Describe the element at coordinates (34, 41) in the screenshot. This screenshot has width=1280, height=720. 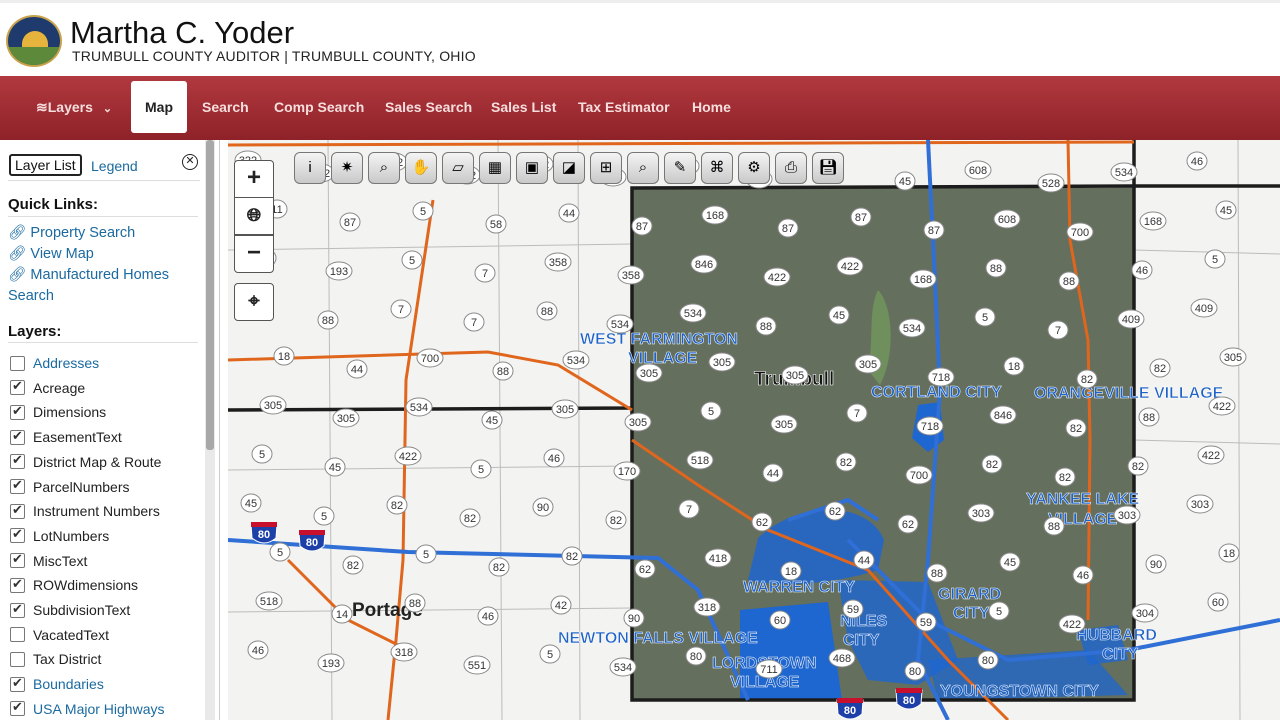
I see `county-seal-logo` at that location.